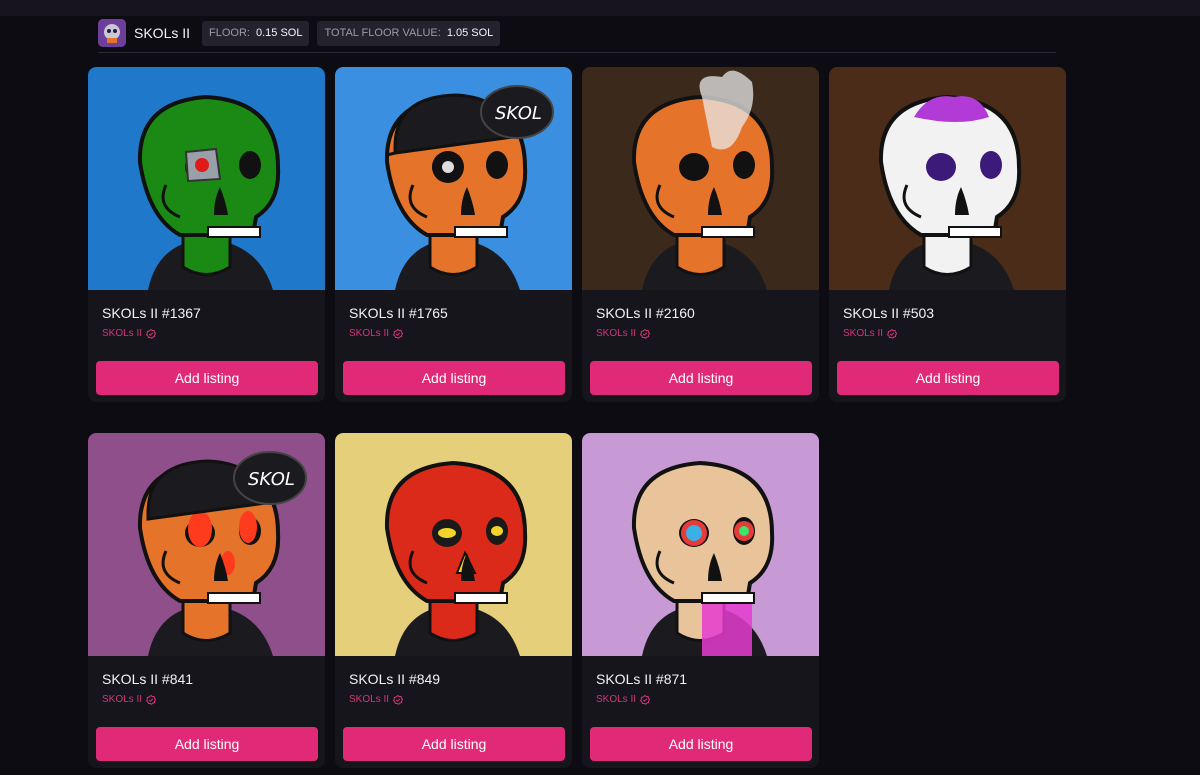 This screenshot has width=1200, height=775. I want to click on nft-card: SKOLs II #503 SKOLs II Add listing, so click(947, 234).